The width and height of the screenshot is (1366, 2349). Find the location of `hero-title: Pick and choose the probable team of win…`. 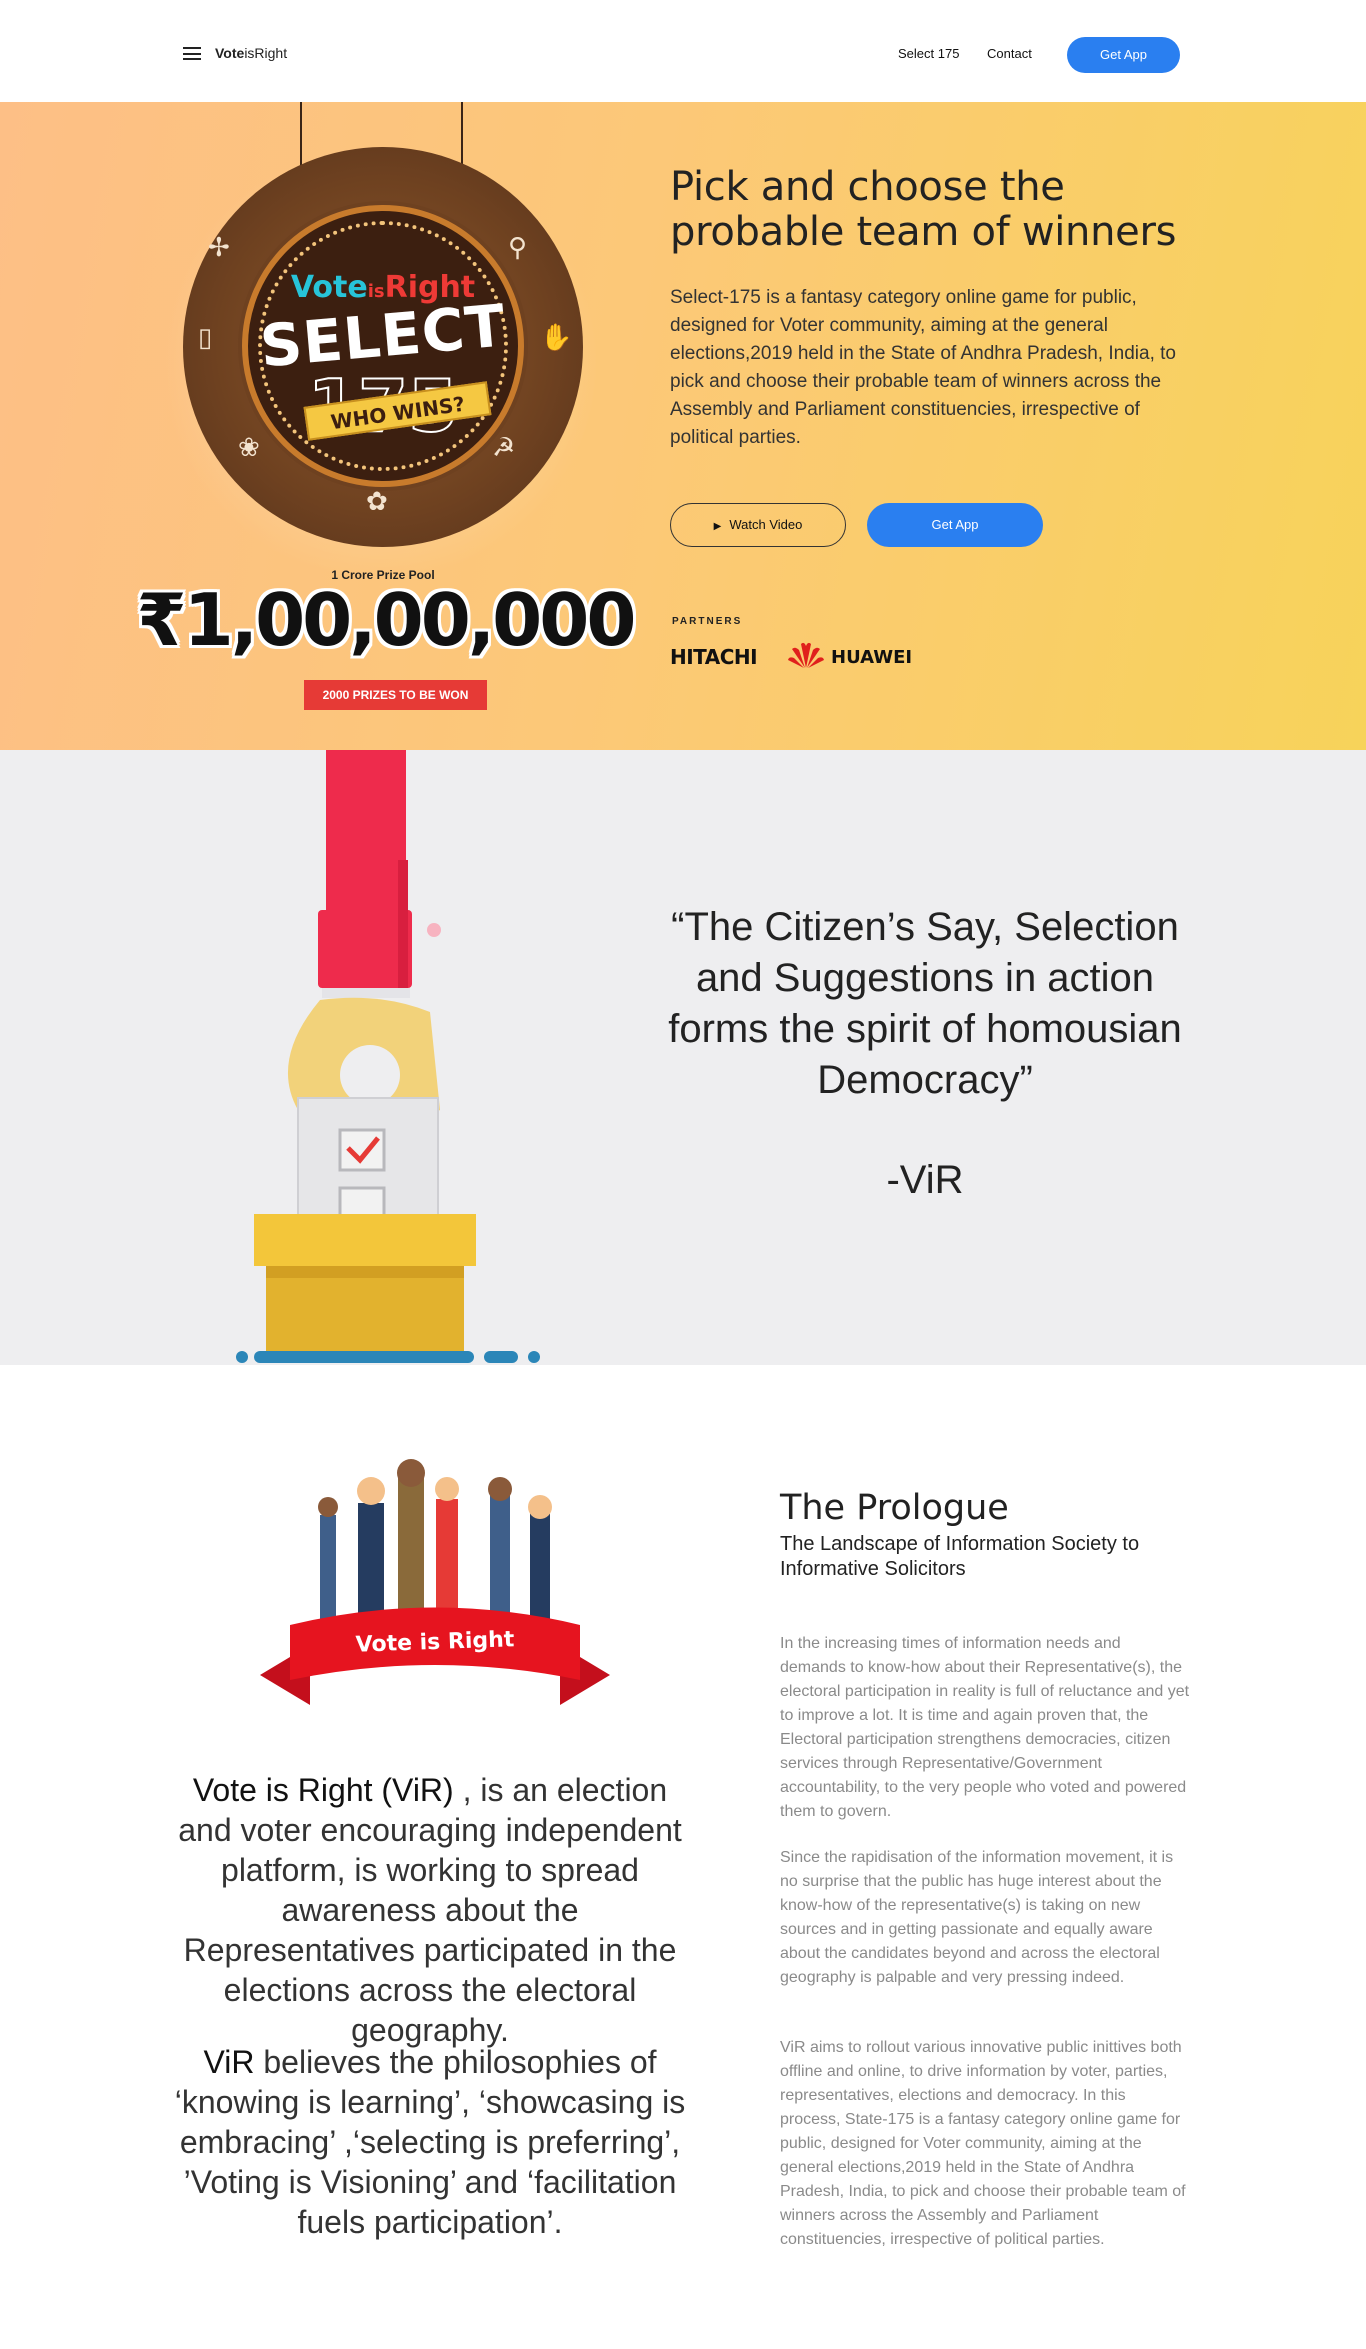

hero-title: Pick and choose the probable team of win… is located at coordinates (923, 209).